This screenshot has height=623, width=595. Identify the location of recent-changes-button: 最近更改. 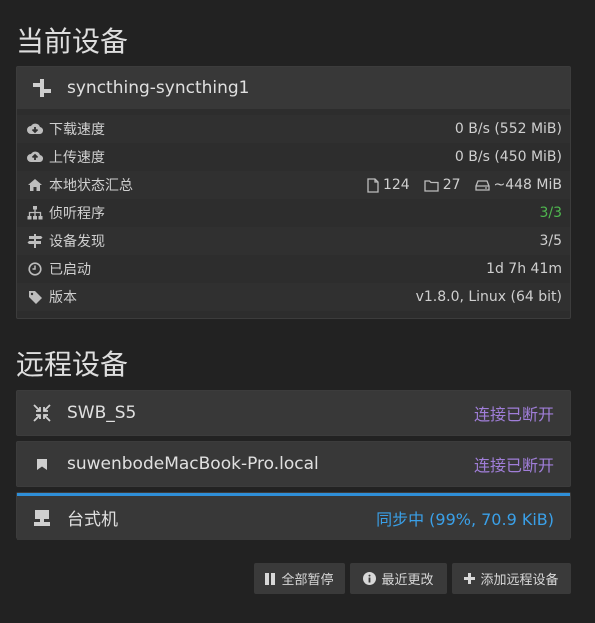
(398, 578).